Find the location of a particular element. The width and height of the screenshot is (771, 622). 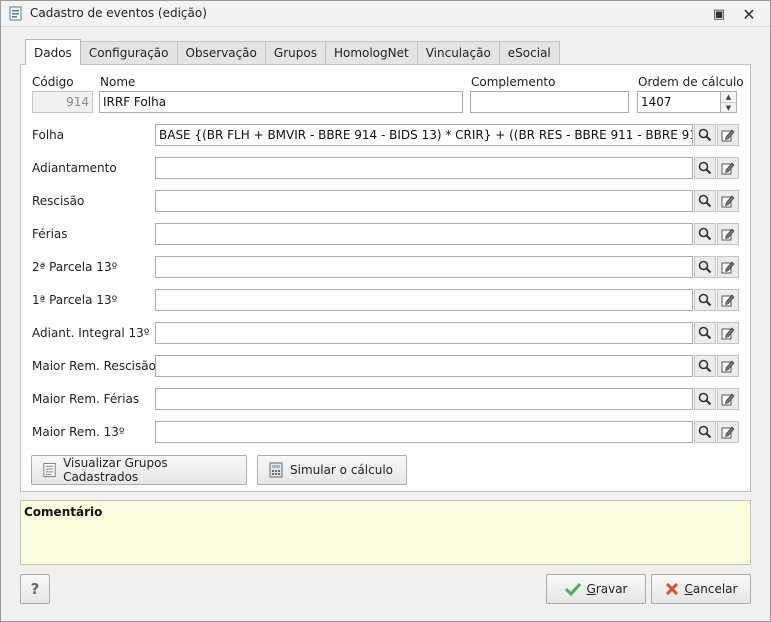

spin-down-icon: ▼ is located at coordinates (728, 108).